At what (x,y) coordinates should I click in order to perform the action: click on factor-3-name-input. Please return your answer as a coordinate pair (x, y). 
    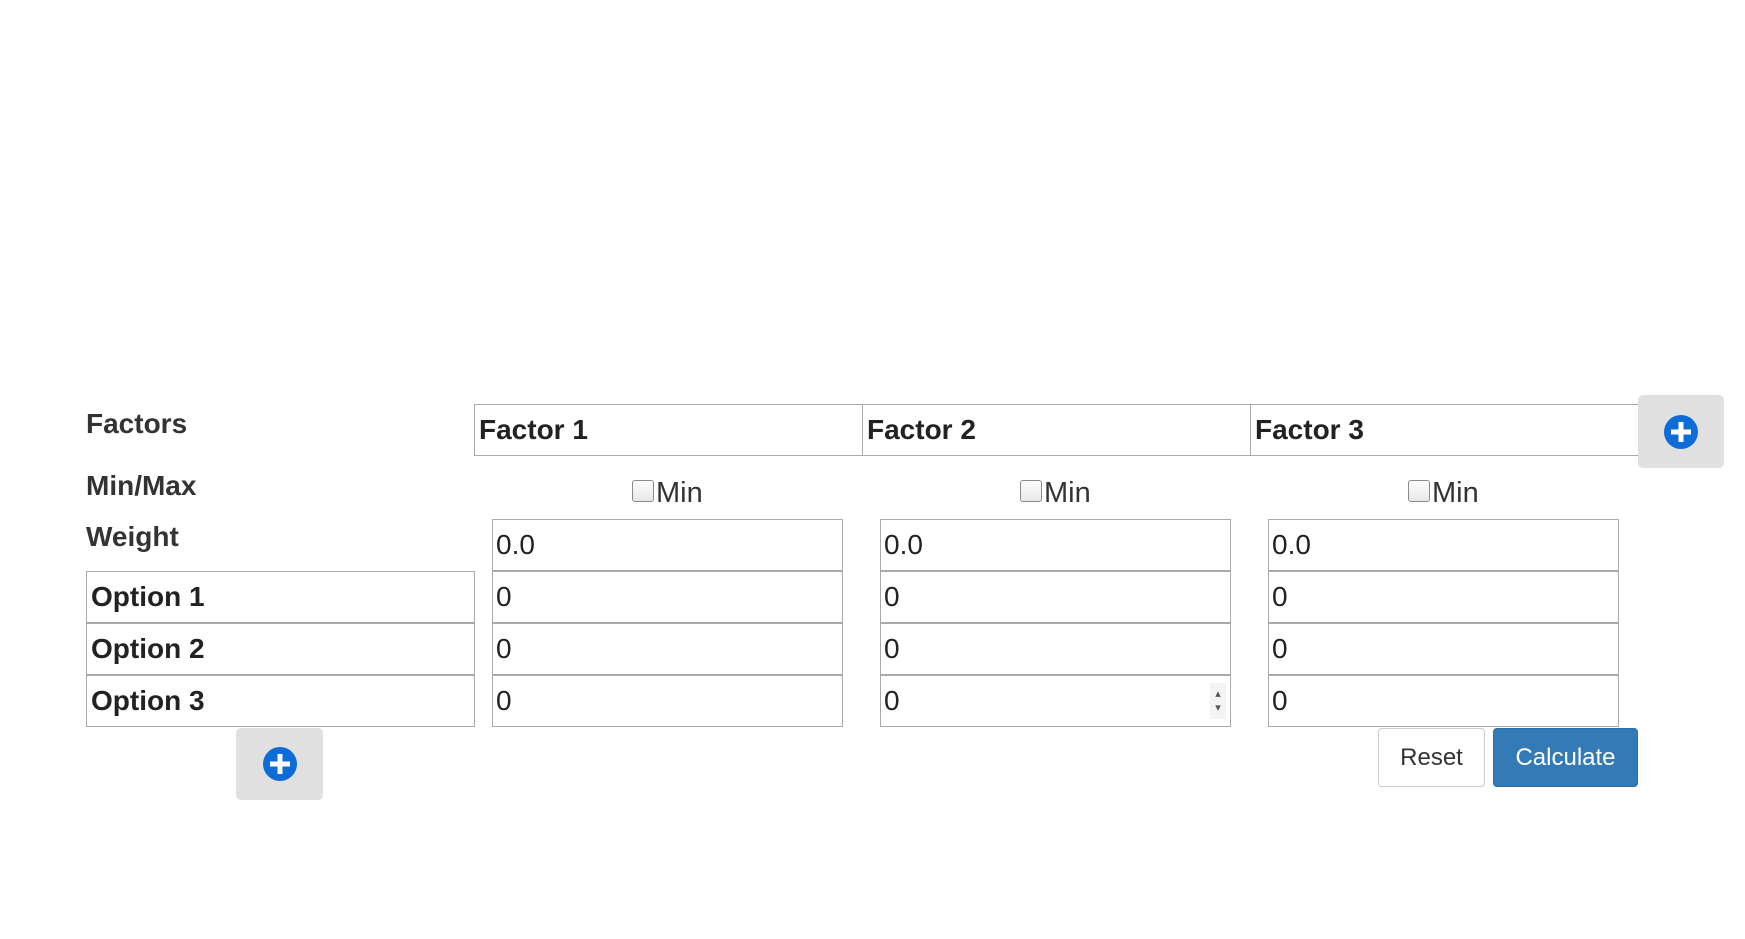
    Looking at the image, I should click on (1444, 430).